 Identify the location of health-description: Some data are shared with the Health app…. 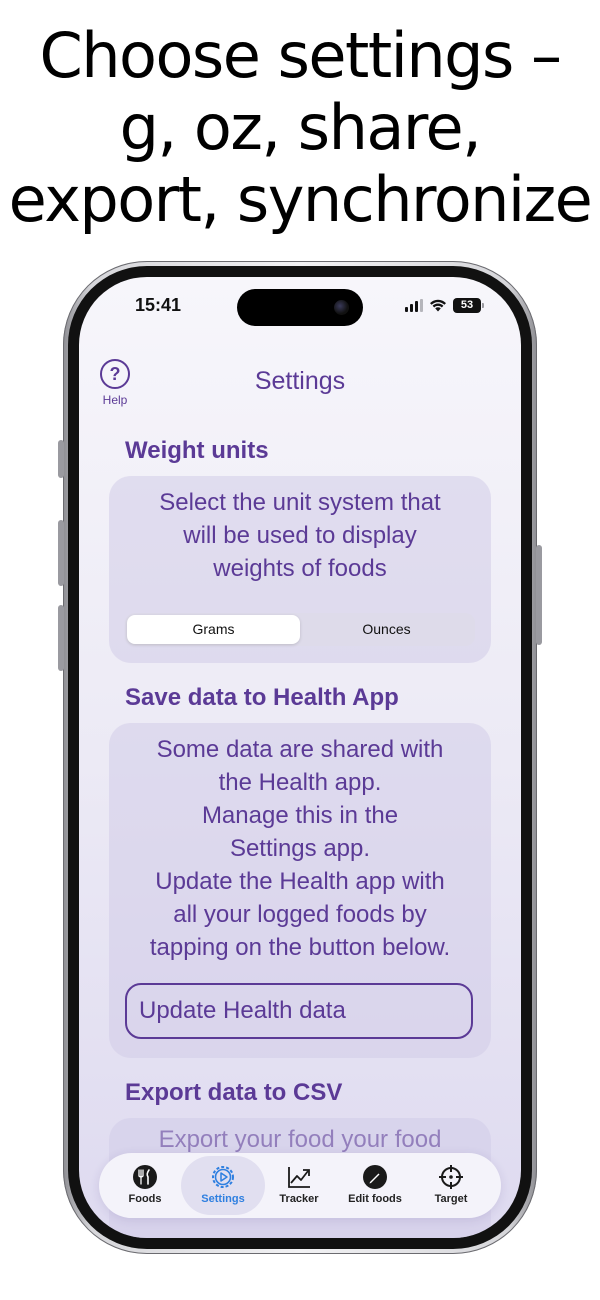
(300, 843).